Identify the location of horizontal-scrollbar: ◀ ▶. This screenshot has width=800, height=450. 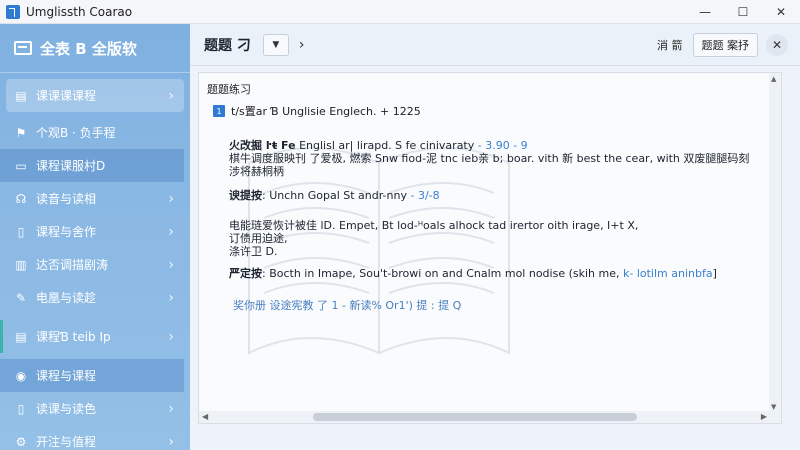
(490, 417).